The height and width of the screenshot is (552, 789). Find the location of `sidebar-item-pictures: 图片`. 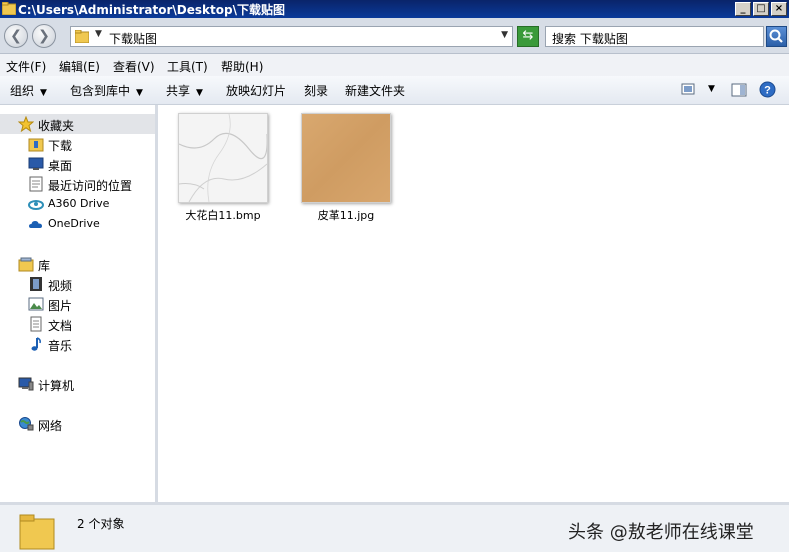

sidebar-item-pictures: 图片 is located at coordinates (77, 304).